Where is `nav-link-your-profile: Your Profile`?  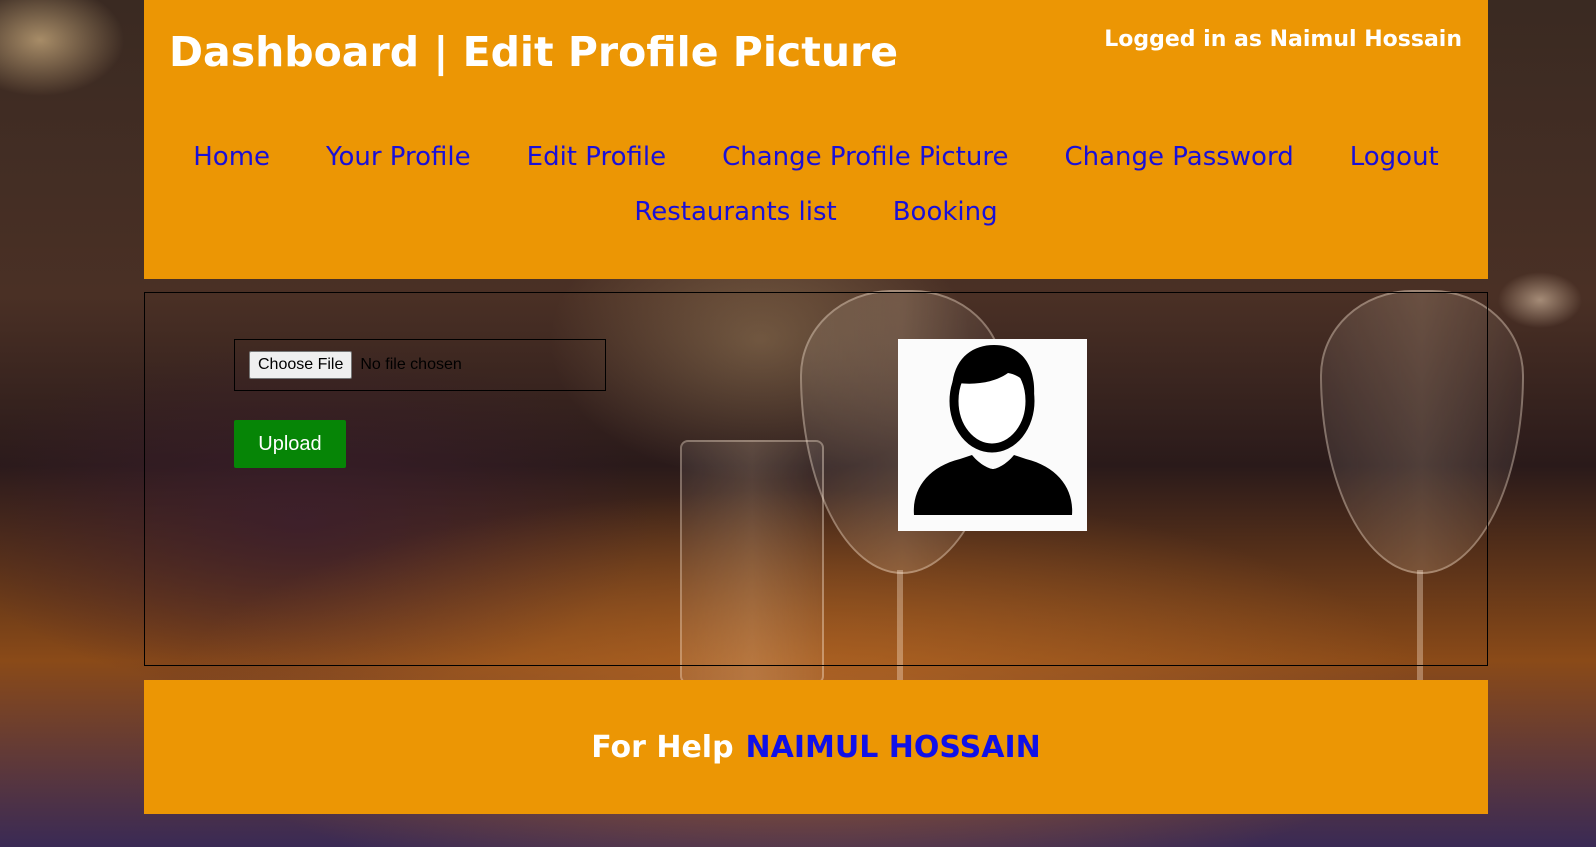
nav-link-your-profile: Your Profile is located at coordinates (398, 157).